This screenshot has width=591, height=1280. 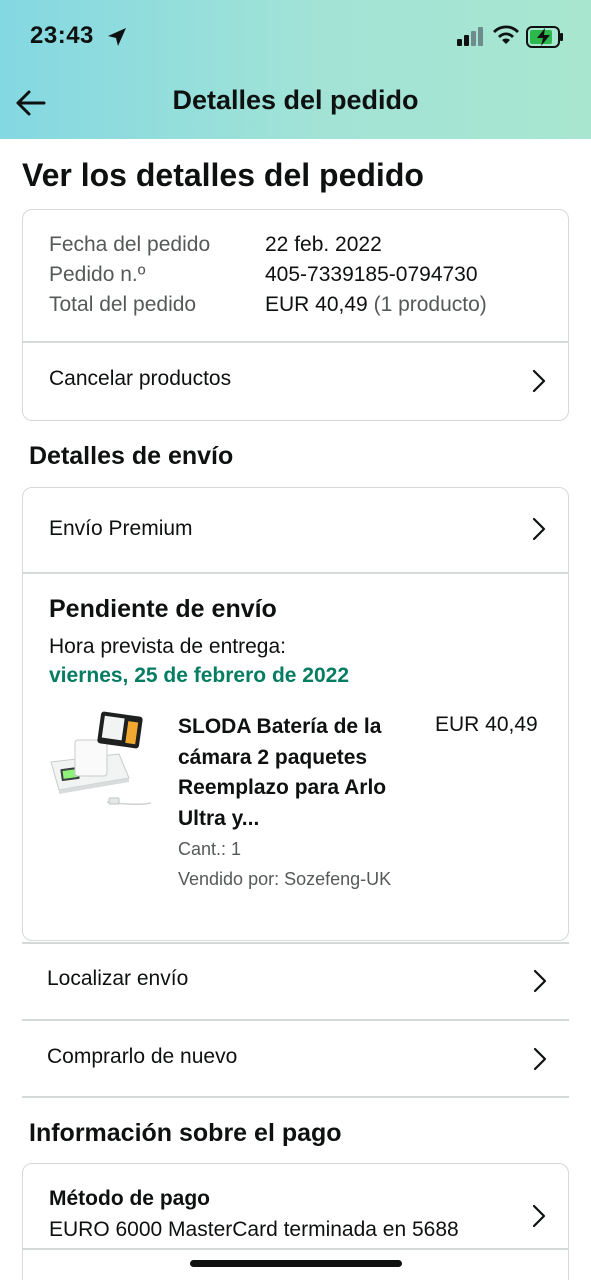 What do you see at coordinates (123, 304) in the screenshot?
I see `order-total-label: Total del pedido` at bounding box center [123, 304].